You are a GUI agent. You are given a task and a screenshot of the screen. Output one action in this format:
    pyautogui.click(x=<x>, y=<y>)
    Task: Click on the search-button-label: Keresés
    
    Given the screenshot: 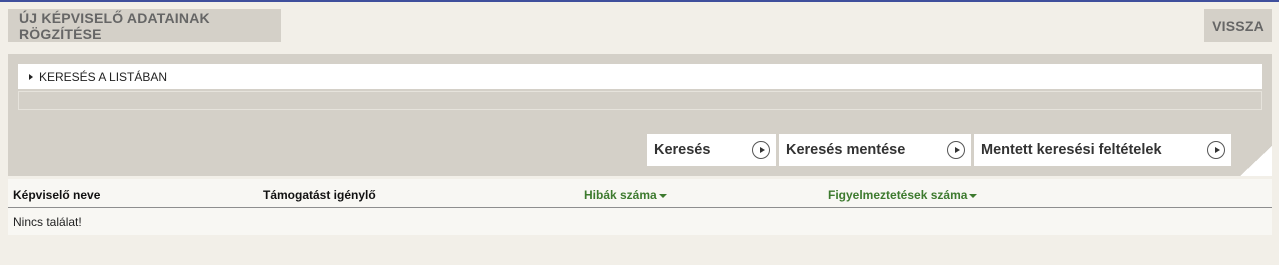 What is the action you would take?
    pyautogui.click(x=682, y=150)
    